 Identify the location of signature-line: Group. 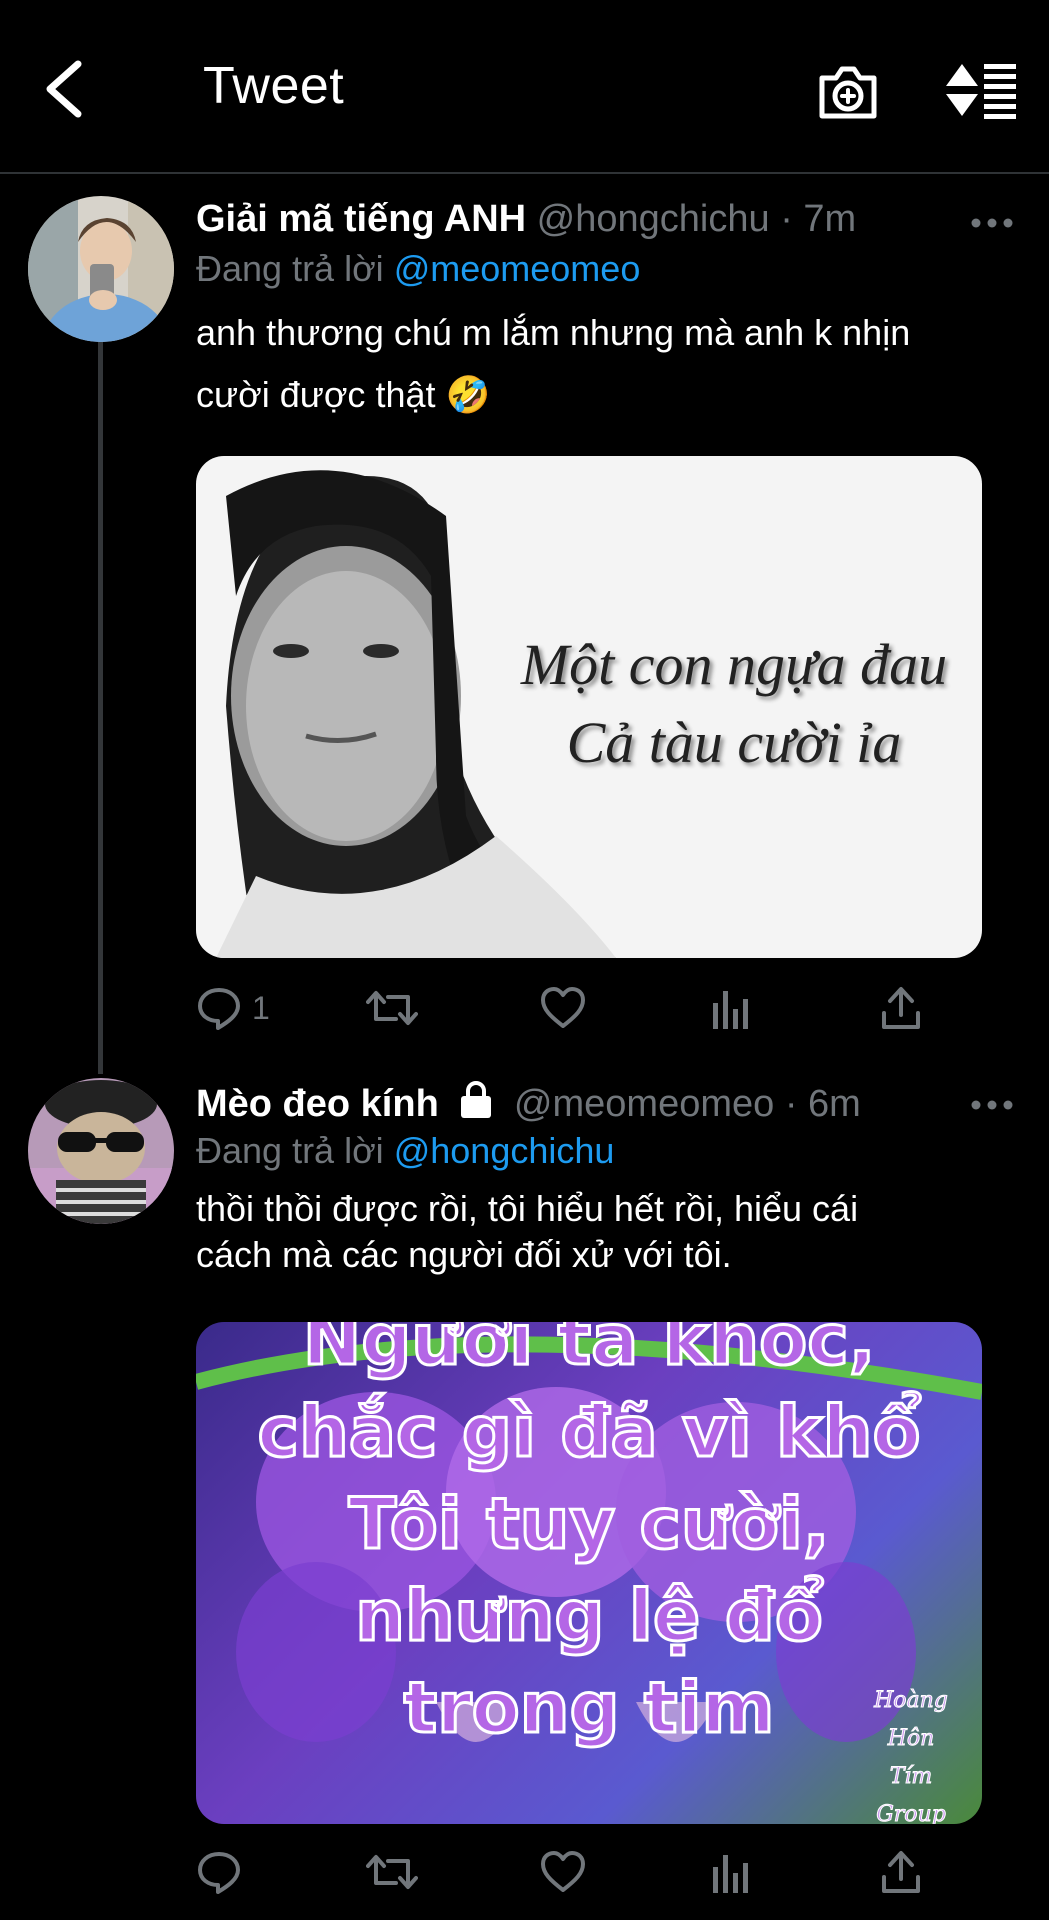
(911, 1813).